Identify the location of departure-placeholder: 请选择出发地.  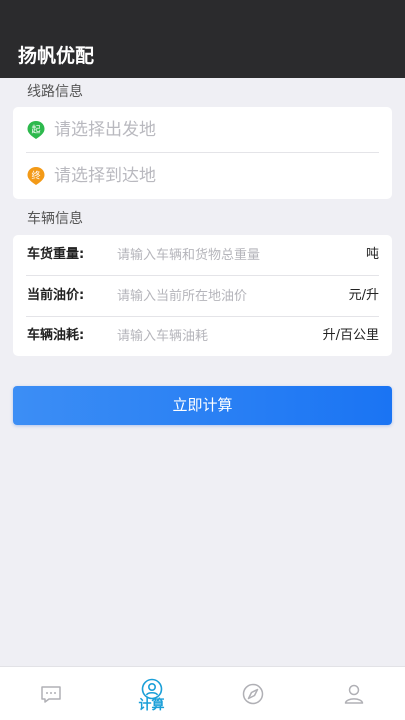
(105, 130).